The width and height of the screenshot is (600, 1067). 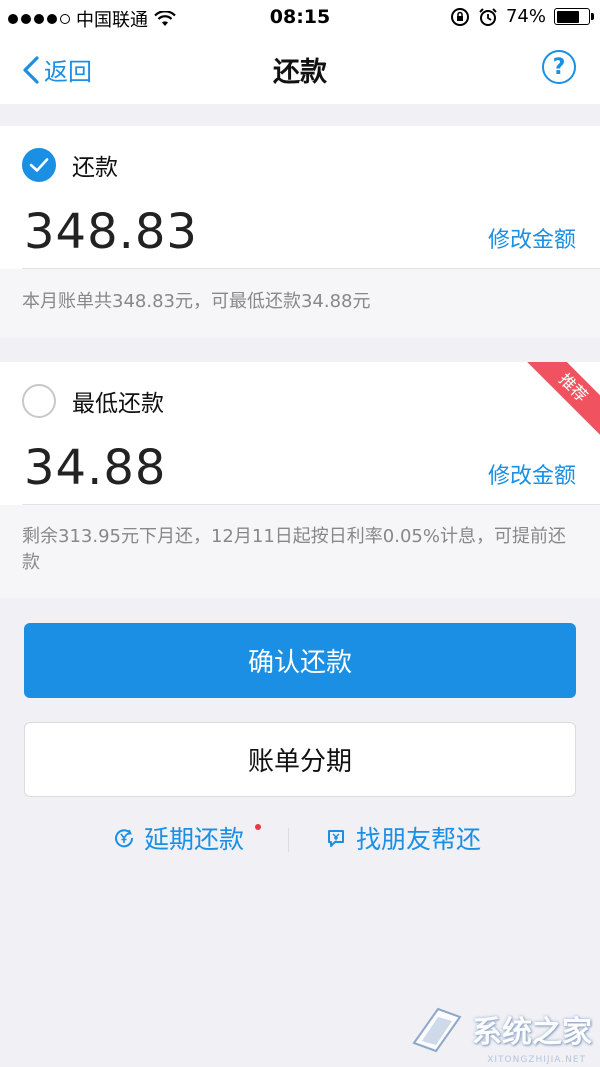 I want to click on watermark-subtext: XITONGZHIJIA.NET, so click(x=536, y=1060).